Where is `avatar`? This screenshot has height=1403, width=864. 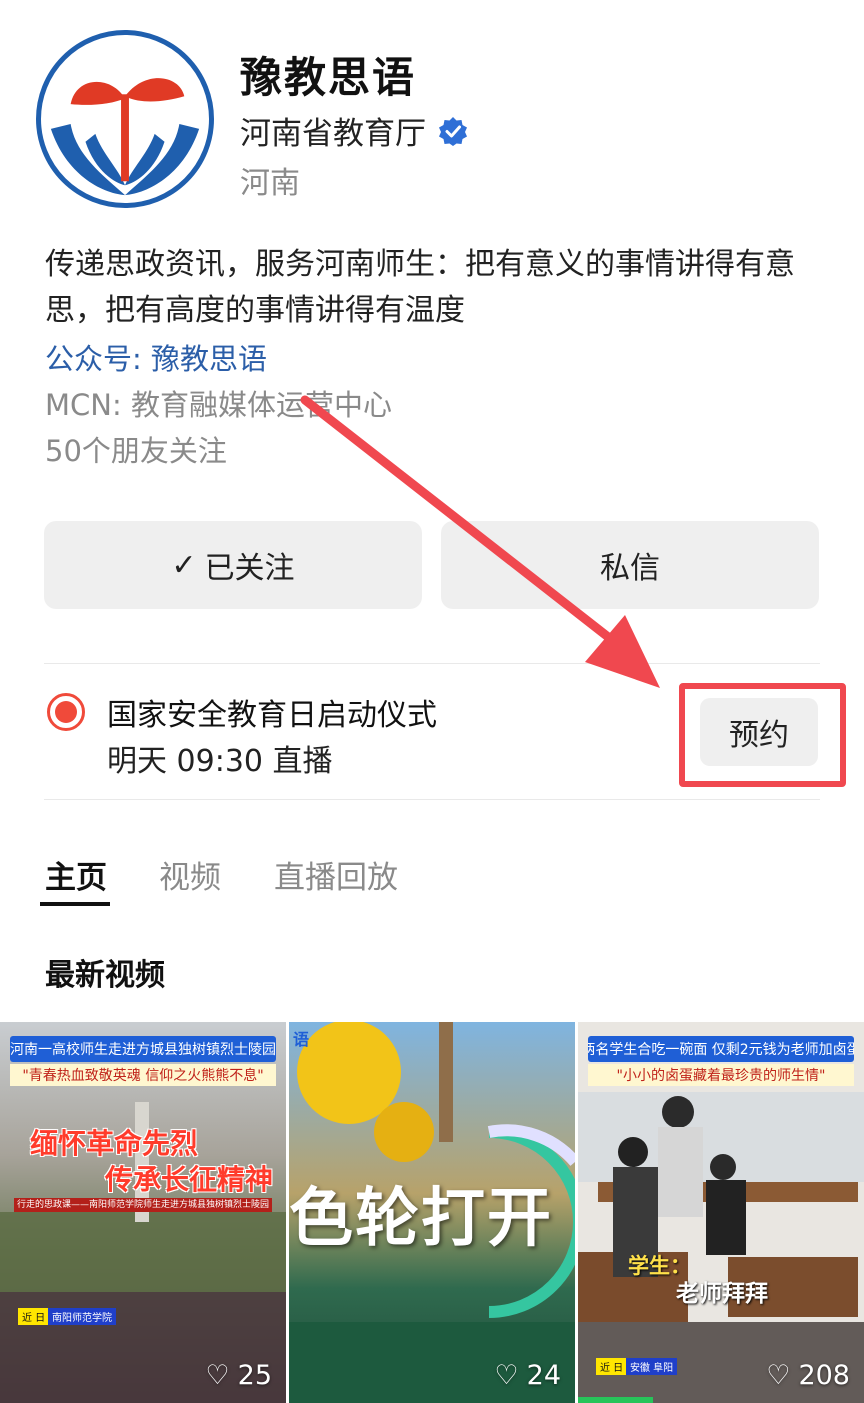 avatar is located at coordinates (125, 119).